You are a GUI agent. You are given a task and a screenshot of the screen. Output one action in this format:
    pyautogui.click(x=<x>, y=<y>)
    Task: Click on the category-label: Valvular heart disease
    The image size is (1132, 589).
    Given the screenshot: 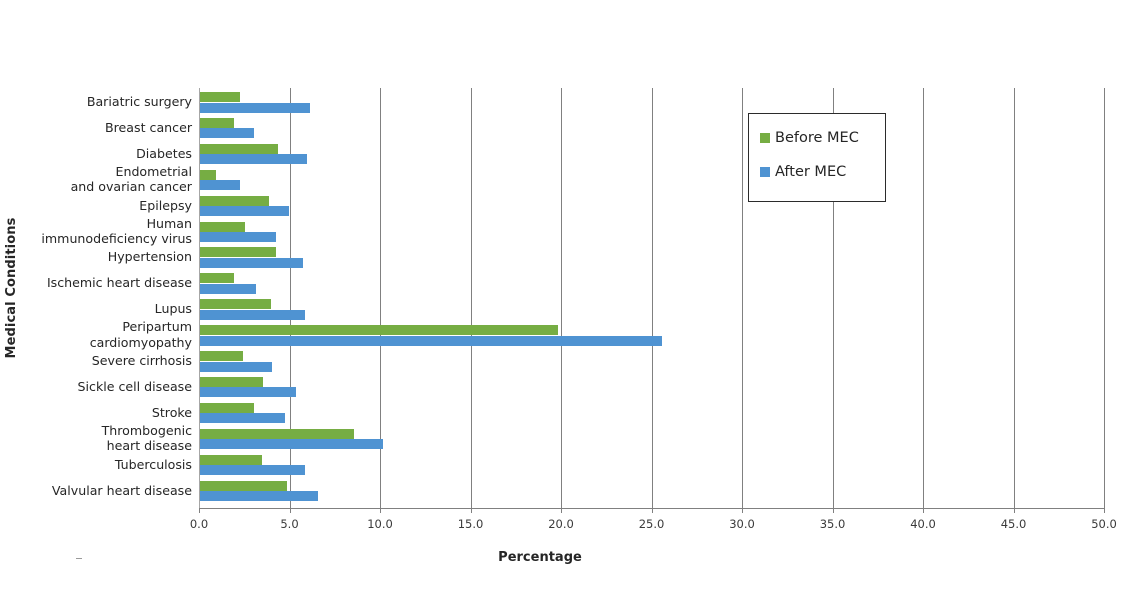 What is the action you would take?
    pyautogui.click(x=121, y=490)
    